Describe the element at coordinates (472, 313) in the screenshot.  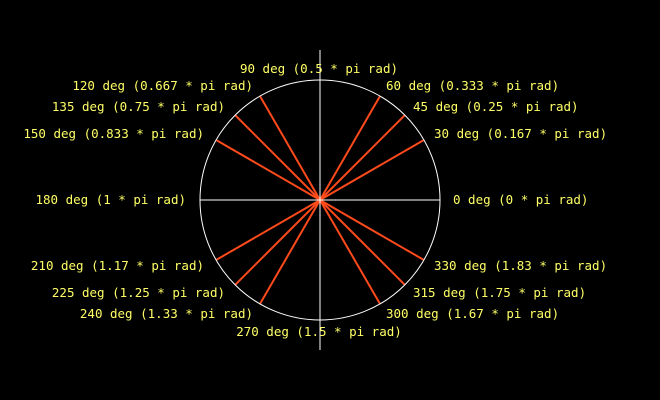
I see `angle-label-300-deg: 300 deg (1.67 * pi rad)` at that location.